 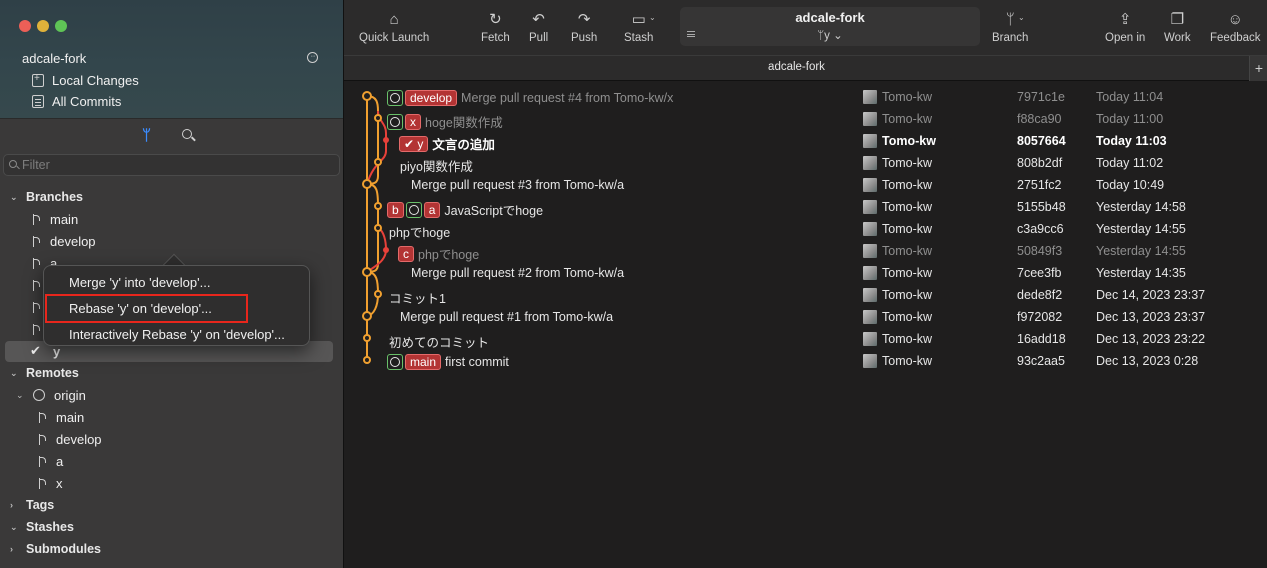 What do you see at coordinates (805, 229) in the screenshot?
I see `commit-row: phpでhoge Tomo-kw c3a9cc6 Yesterday 14:55` at bounding box center [805, 229].